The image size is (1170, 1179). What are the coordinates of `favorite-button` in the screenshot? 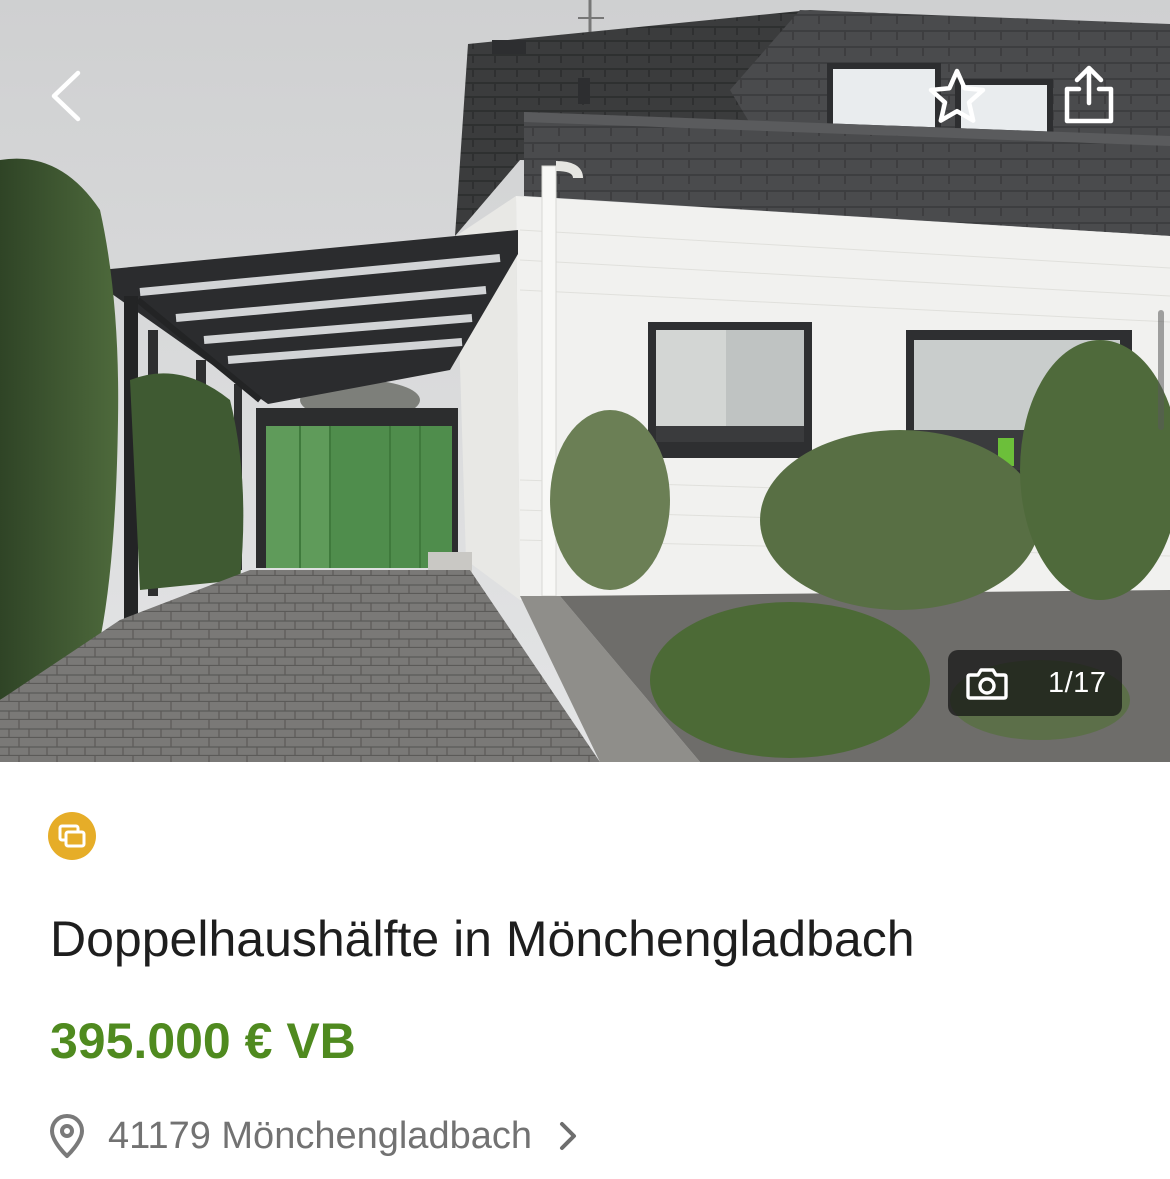 It's located at (957, 97).